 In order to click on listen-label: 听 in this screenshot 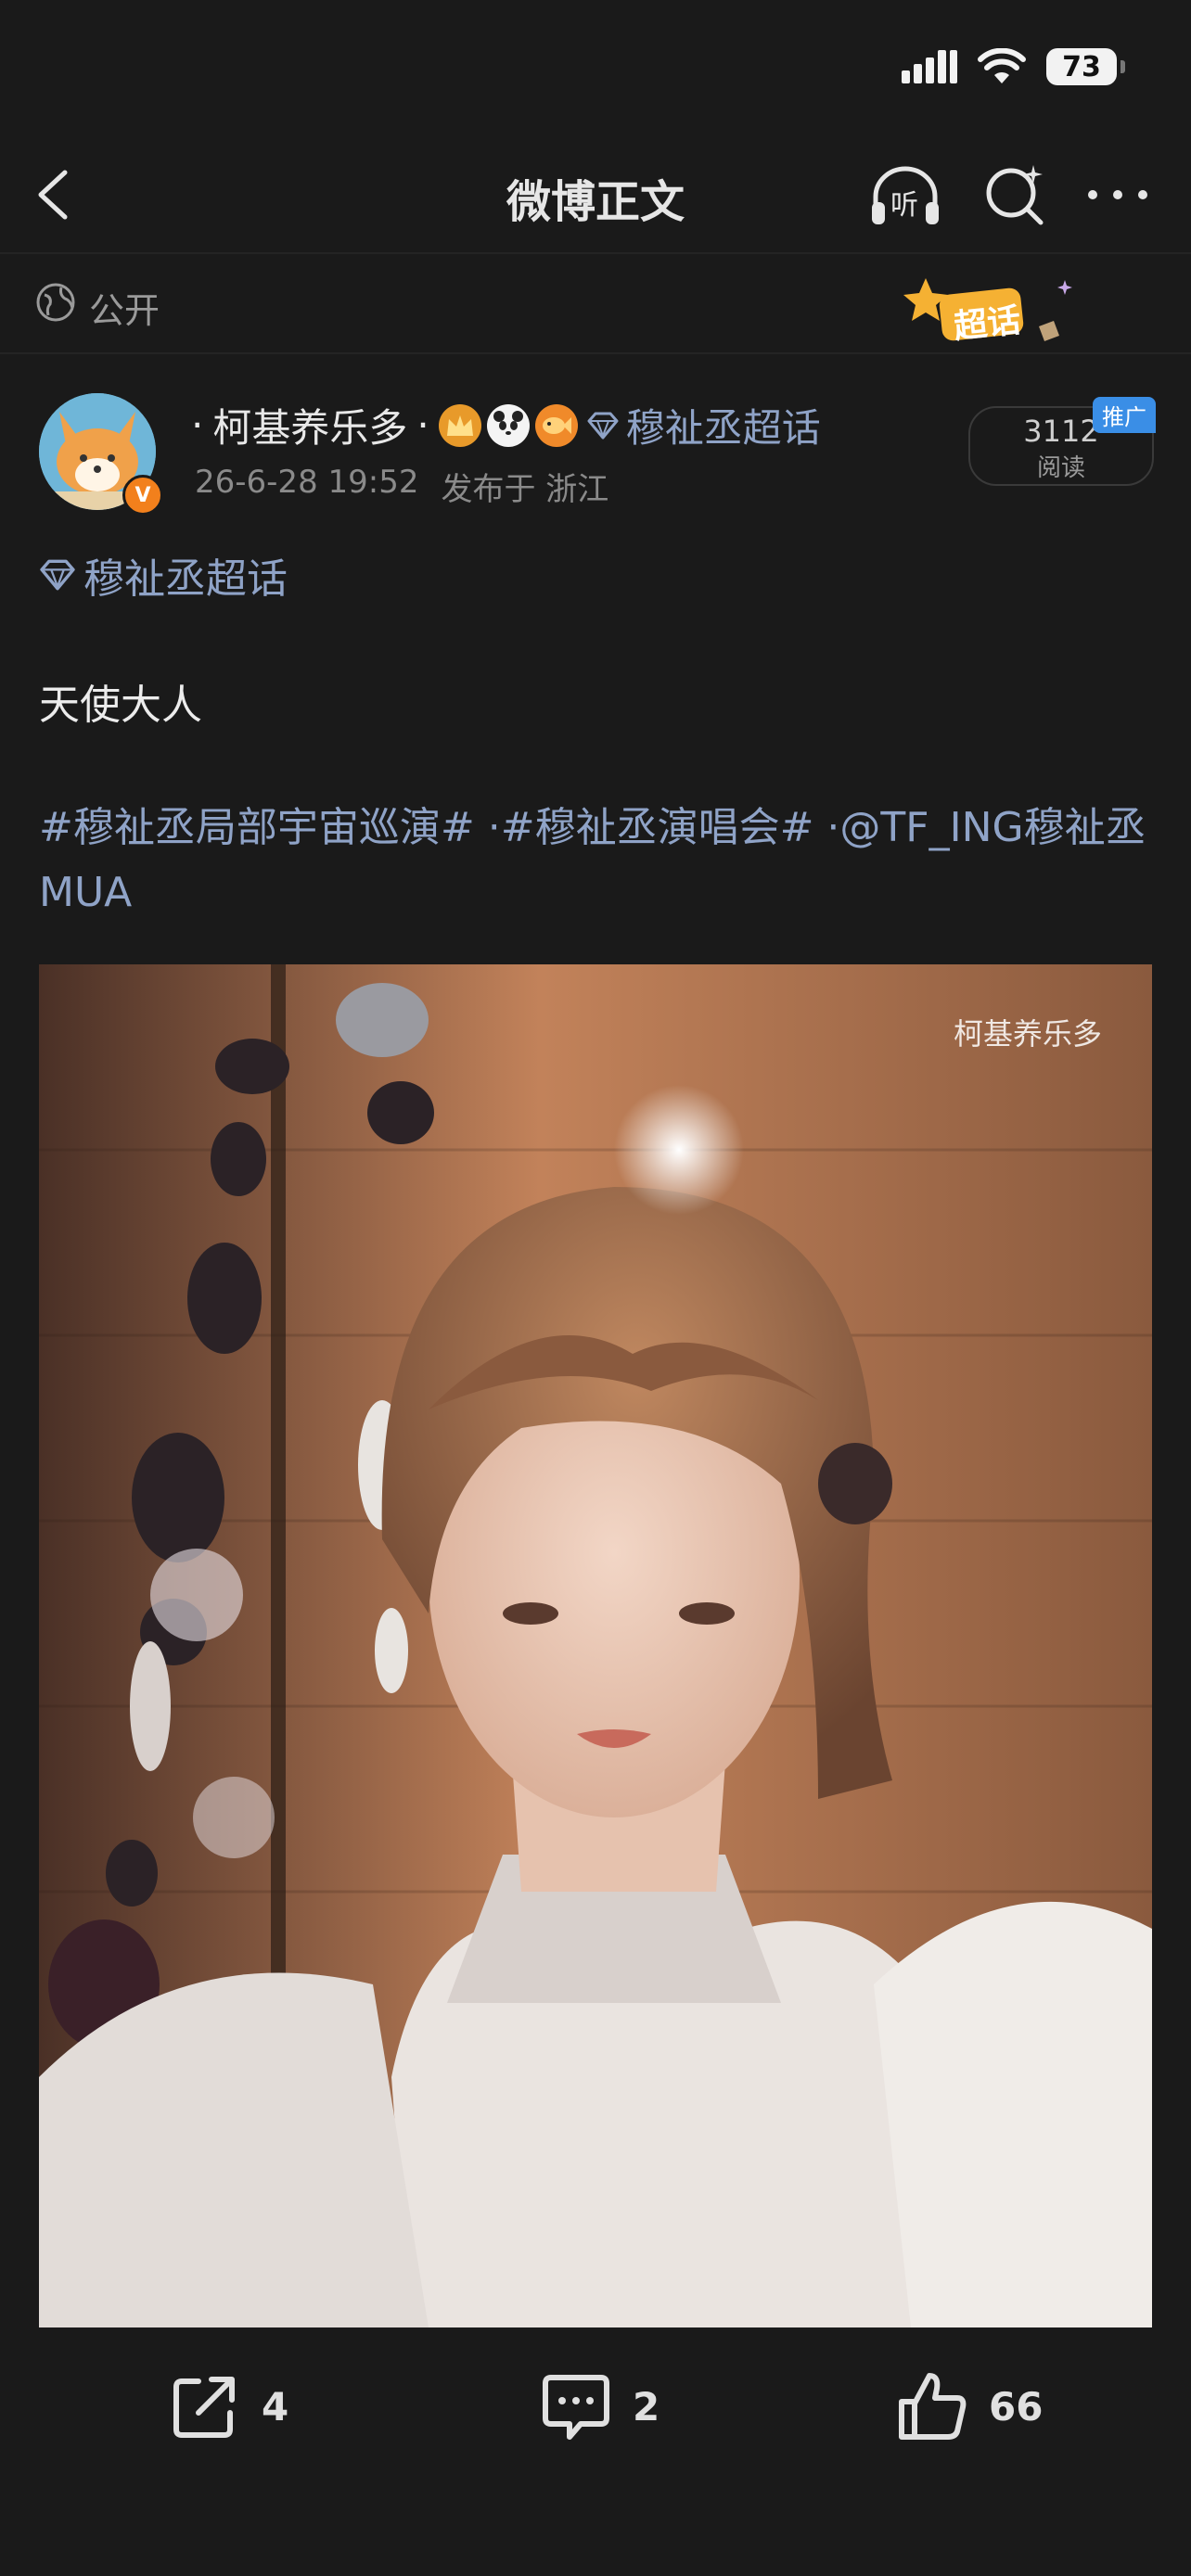, I will do `click(904, 206)`.